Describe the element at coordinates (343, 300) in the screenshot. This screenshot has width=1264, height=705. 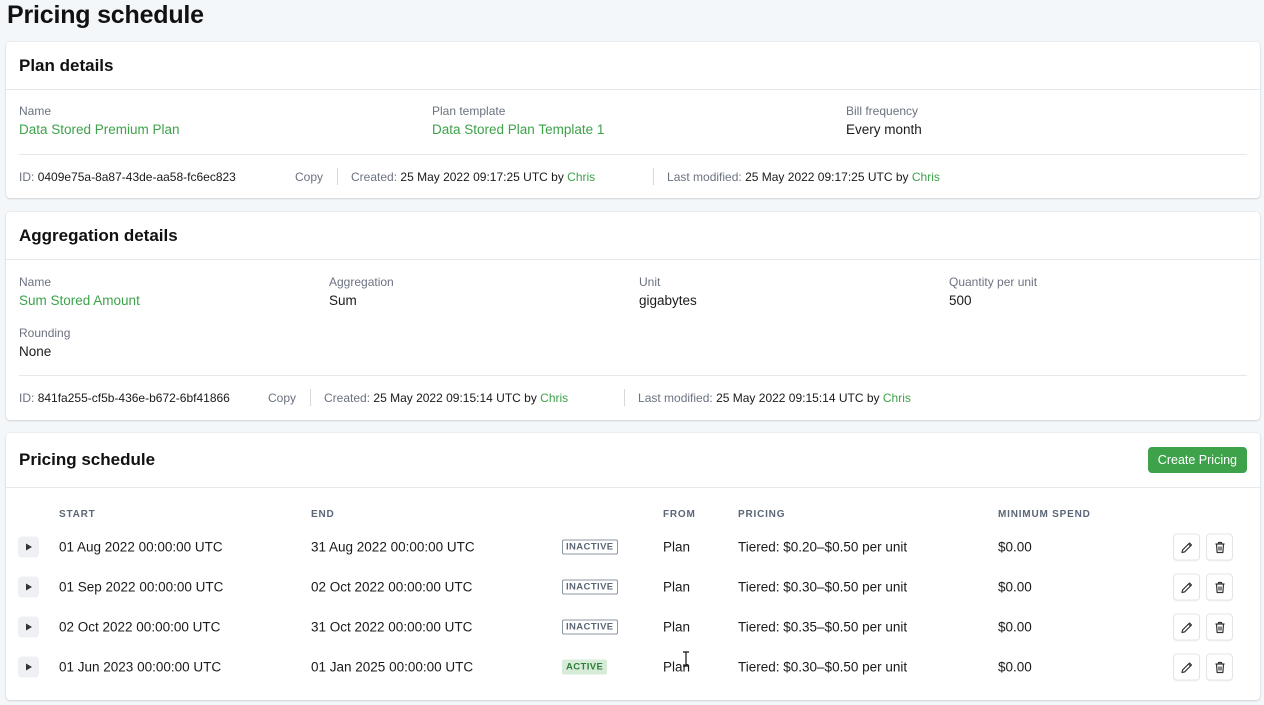
I see `aggregation-type-value: Sum` at that location.